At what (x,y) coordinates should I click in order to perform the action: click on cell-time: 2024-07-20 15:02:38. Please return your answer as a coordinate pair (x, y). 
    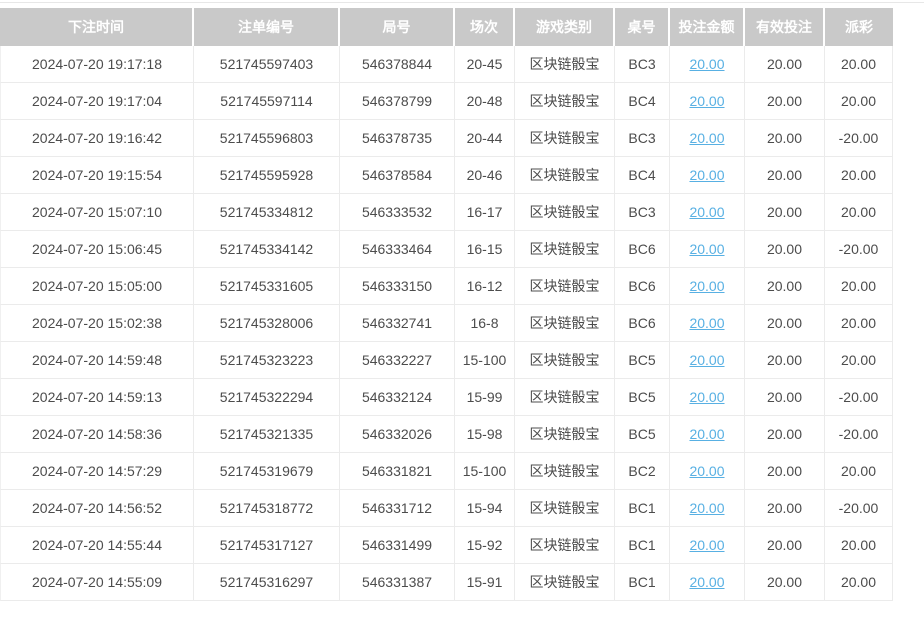
    Looking at the image, I should click on (97, 323).